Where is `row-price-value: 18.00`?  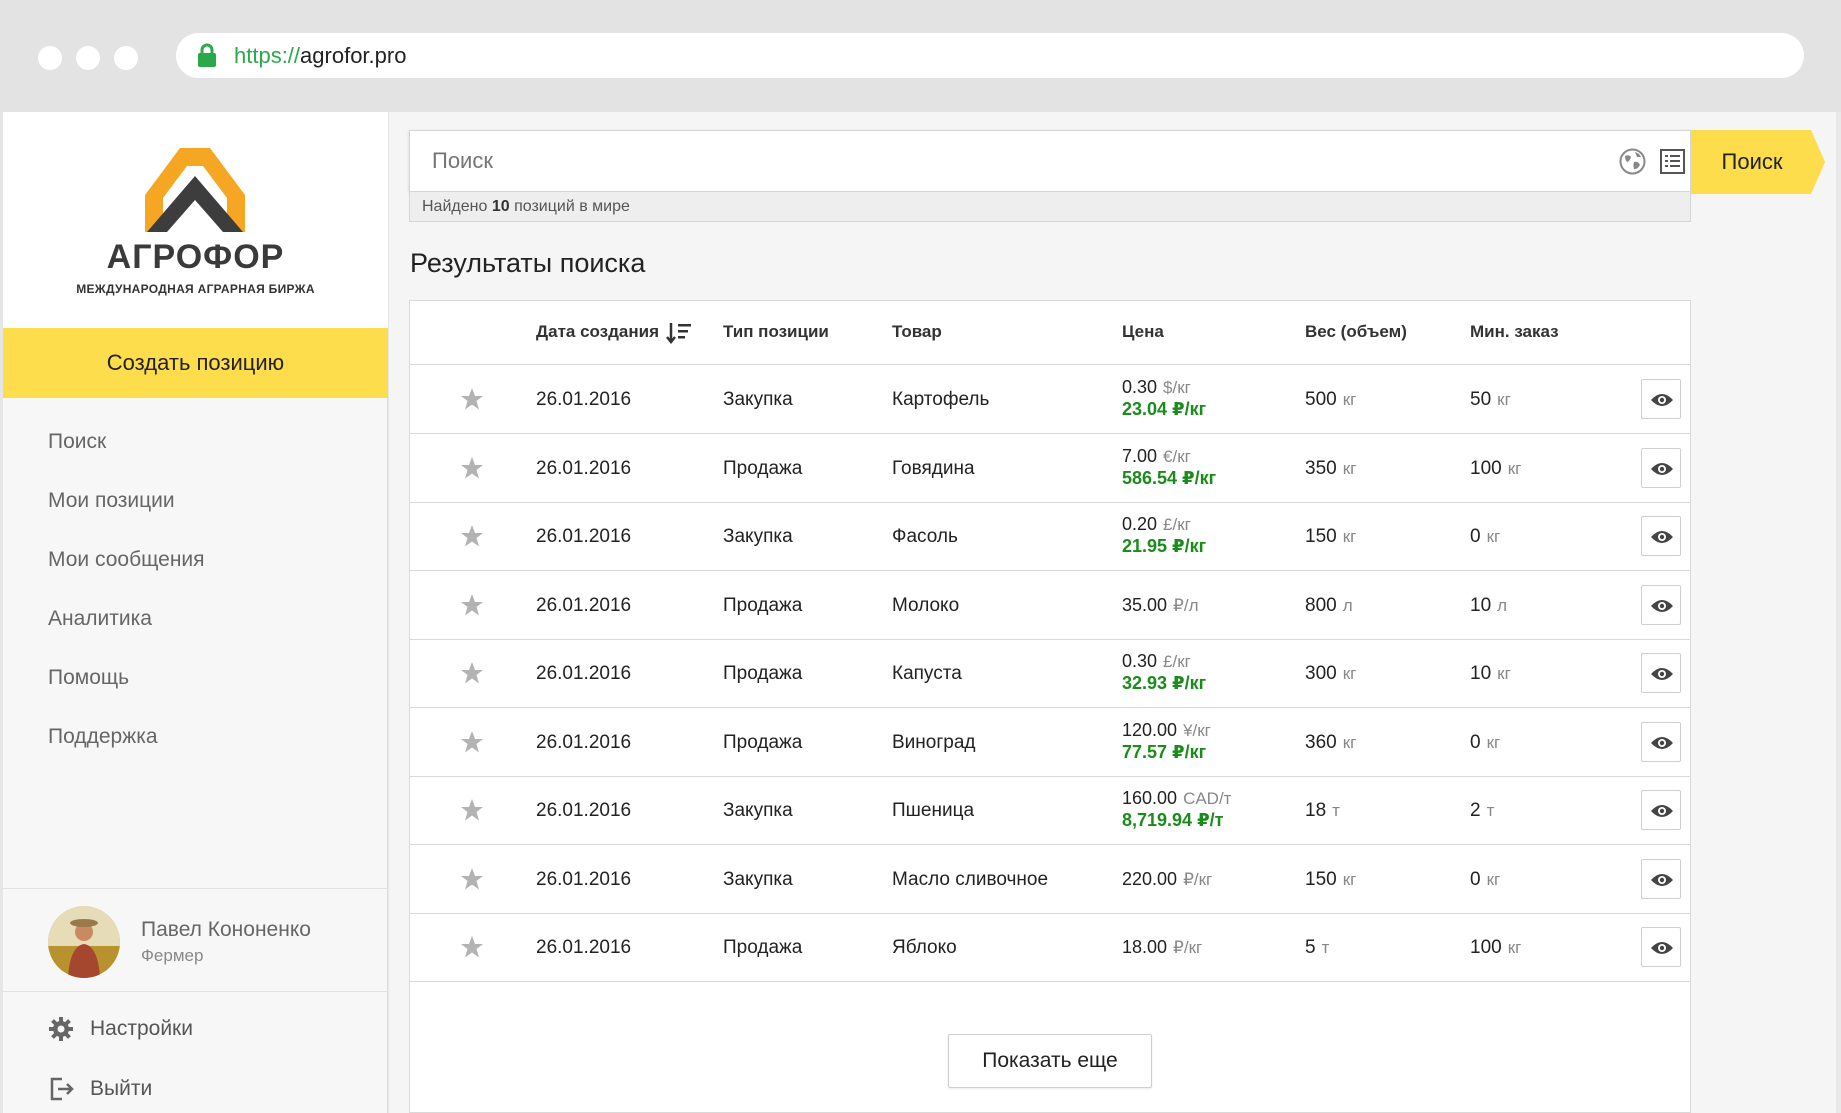
row-price-value: 18.00 is located at coordinates (1145, 947).